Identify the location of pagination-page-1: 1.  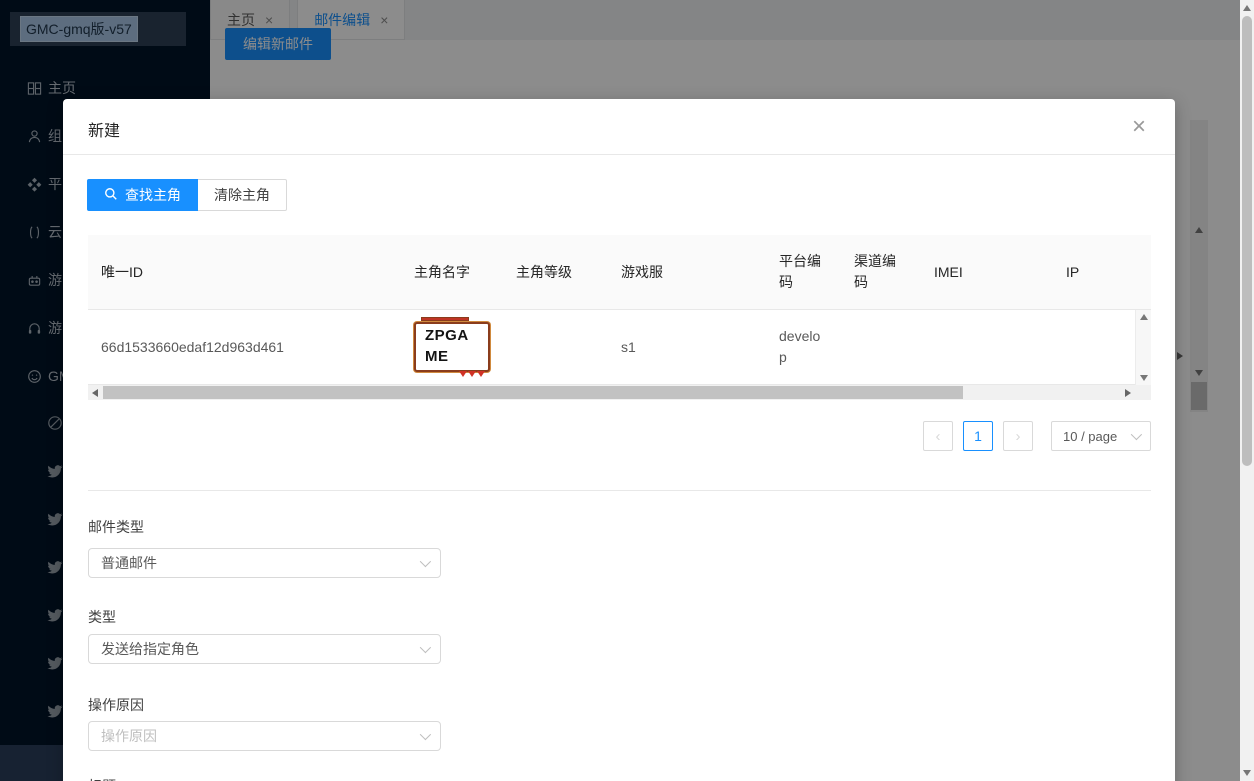
(978, 436).